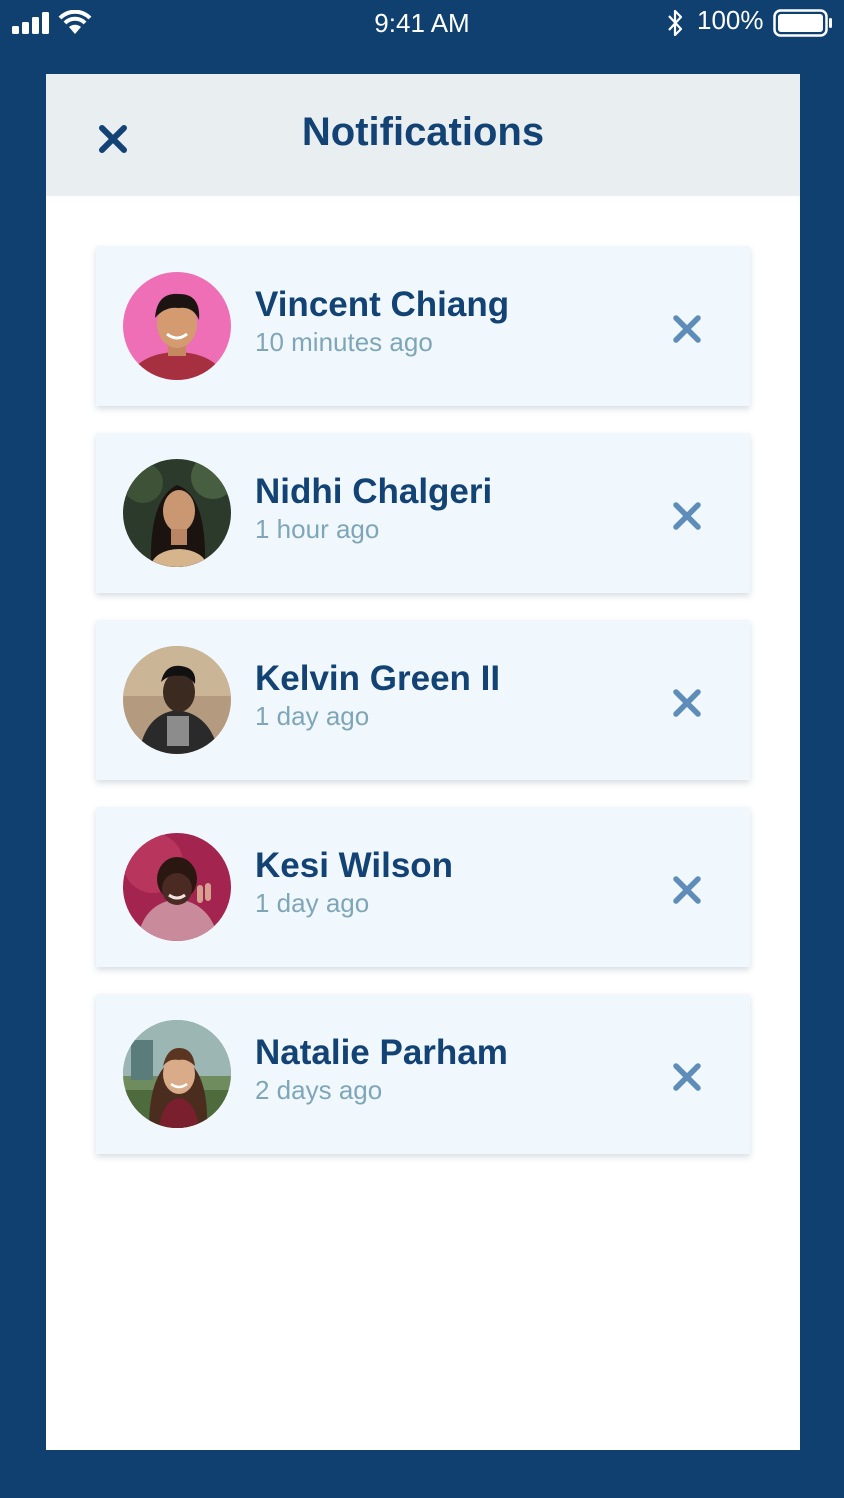 This screenshot has width=844, height=1498. I want to click on notification-card: Natalie Parham 2 days ago, so click(423, 1074).